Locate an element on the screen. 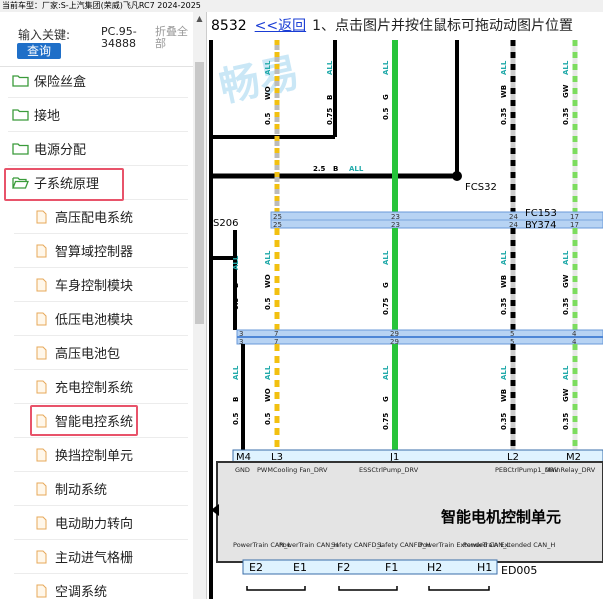 This screenshot has width=603, height=599. tree-doc: 电动助力转向 is located at coordinates (84, 522).